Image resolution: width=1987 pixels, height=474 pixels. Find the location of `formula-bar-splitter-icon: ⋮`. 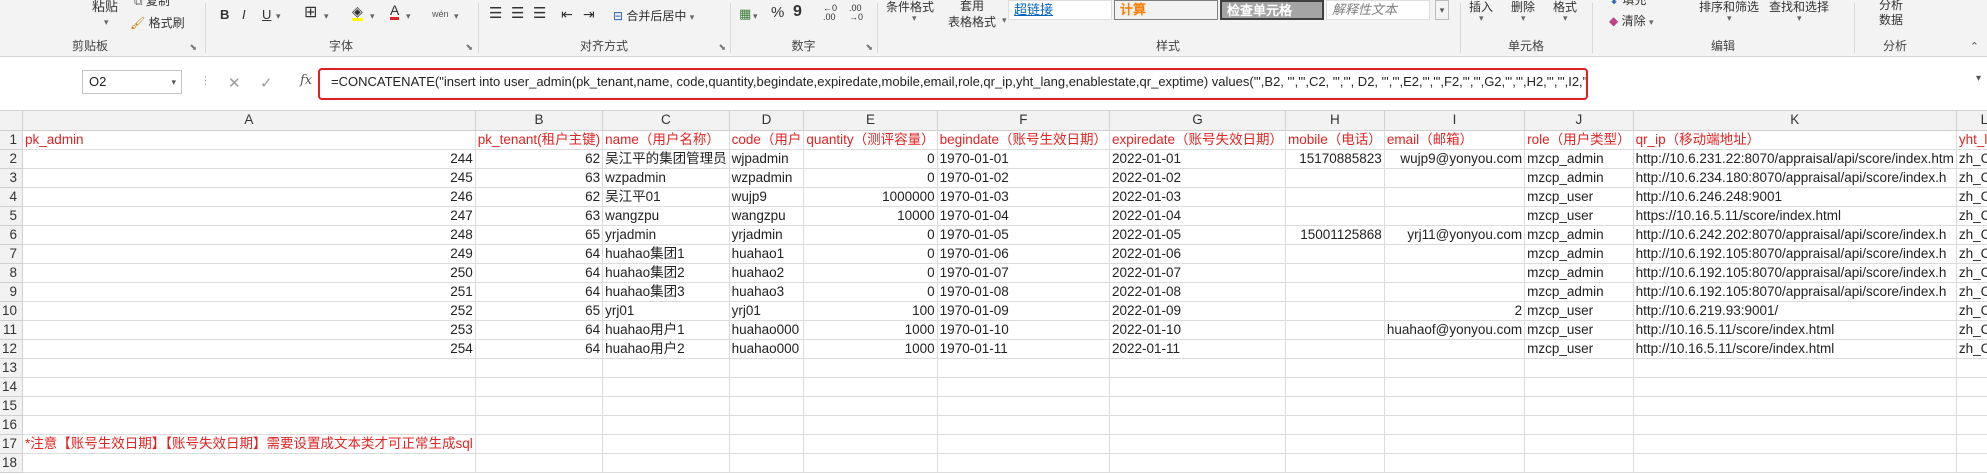

formula-bar-splitter-icon: ⋮ is located at coordinates (205, 80).